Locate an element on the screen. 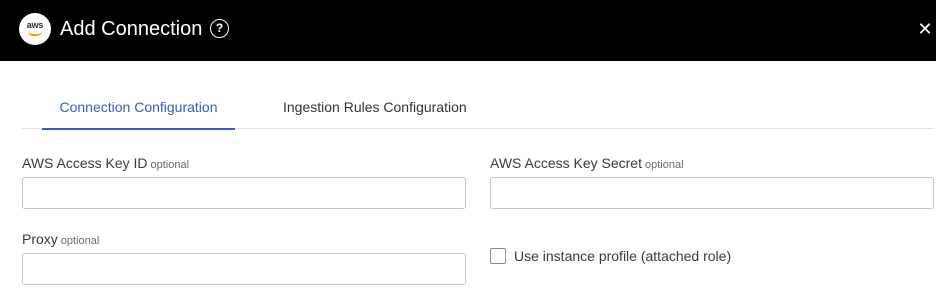 Image resolution: width=936 pixels, height=305 pixels. help-icon: ? is located at coordinates (219, 28).